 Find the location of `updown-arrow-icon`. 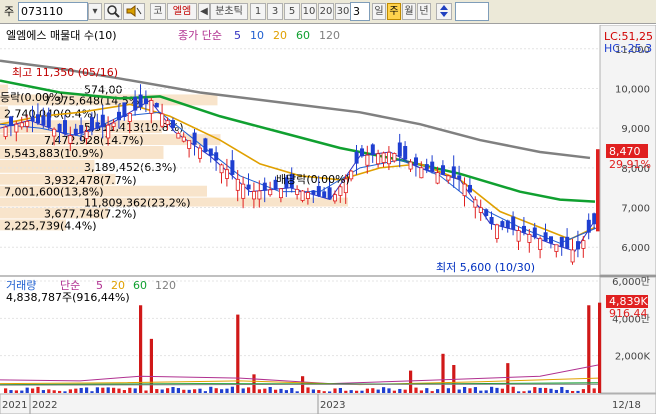

updown-arrow-icon is located at coordinates (444, 11).